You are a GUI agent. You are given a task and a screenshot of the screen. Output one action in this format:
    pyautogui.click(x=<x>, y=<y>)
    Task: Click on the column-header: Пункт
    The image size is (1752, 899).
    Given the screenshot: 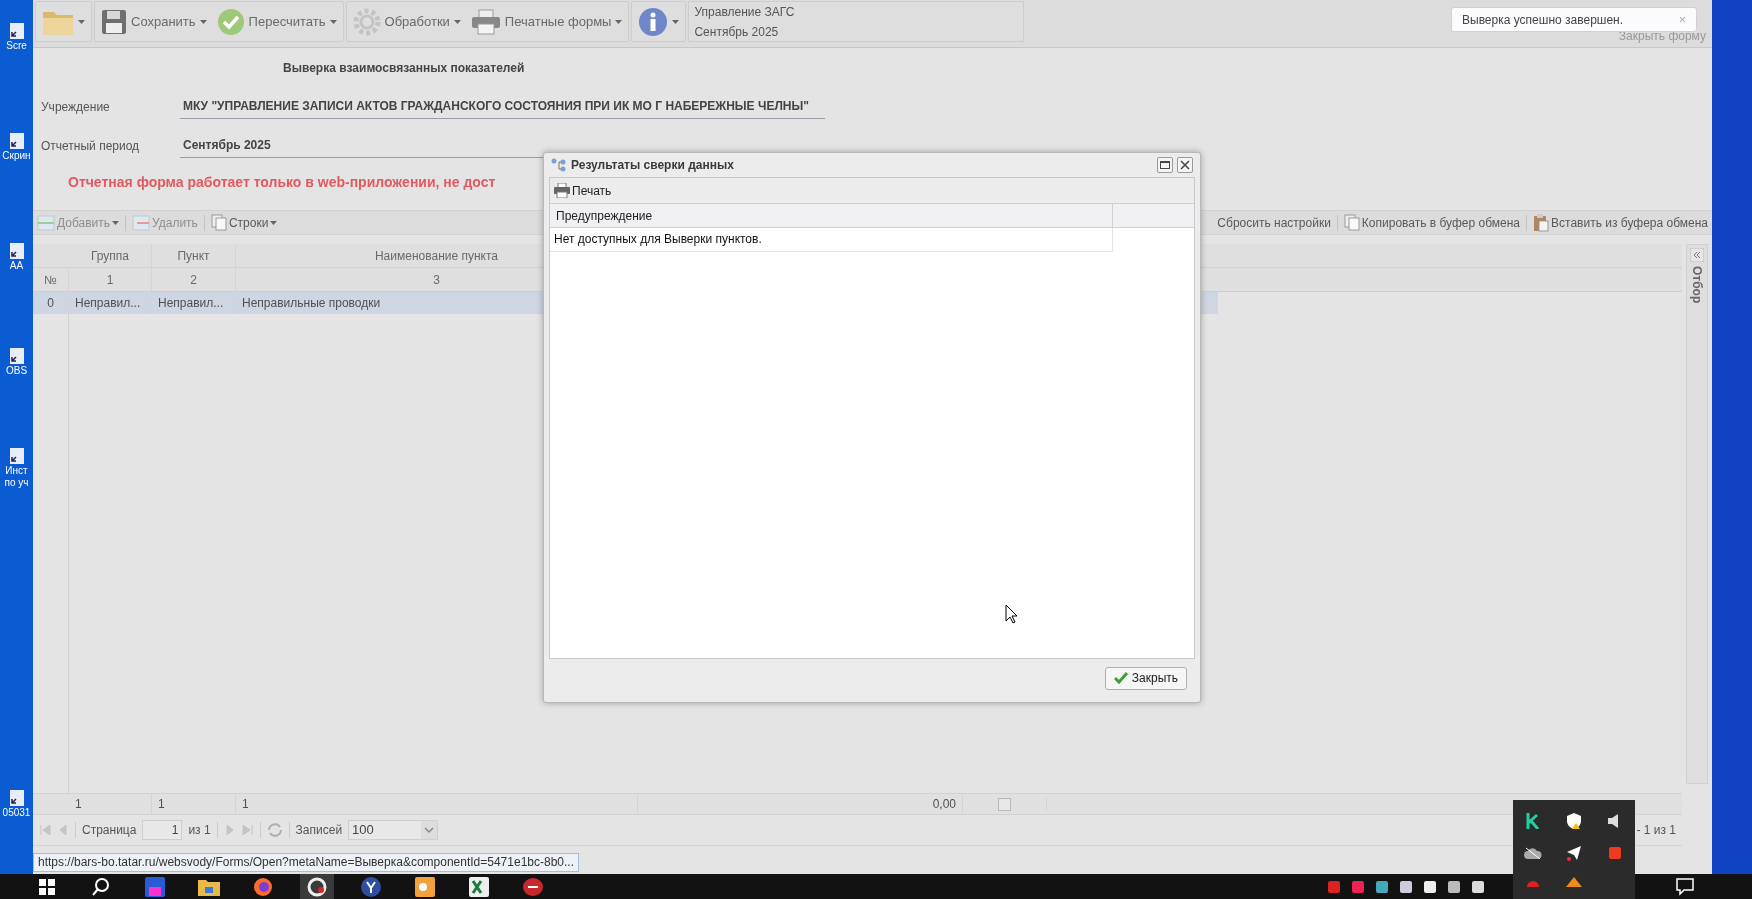 What is the action you would take?
    pyautogui.click(x=194, y=255)
    